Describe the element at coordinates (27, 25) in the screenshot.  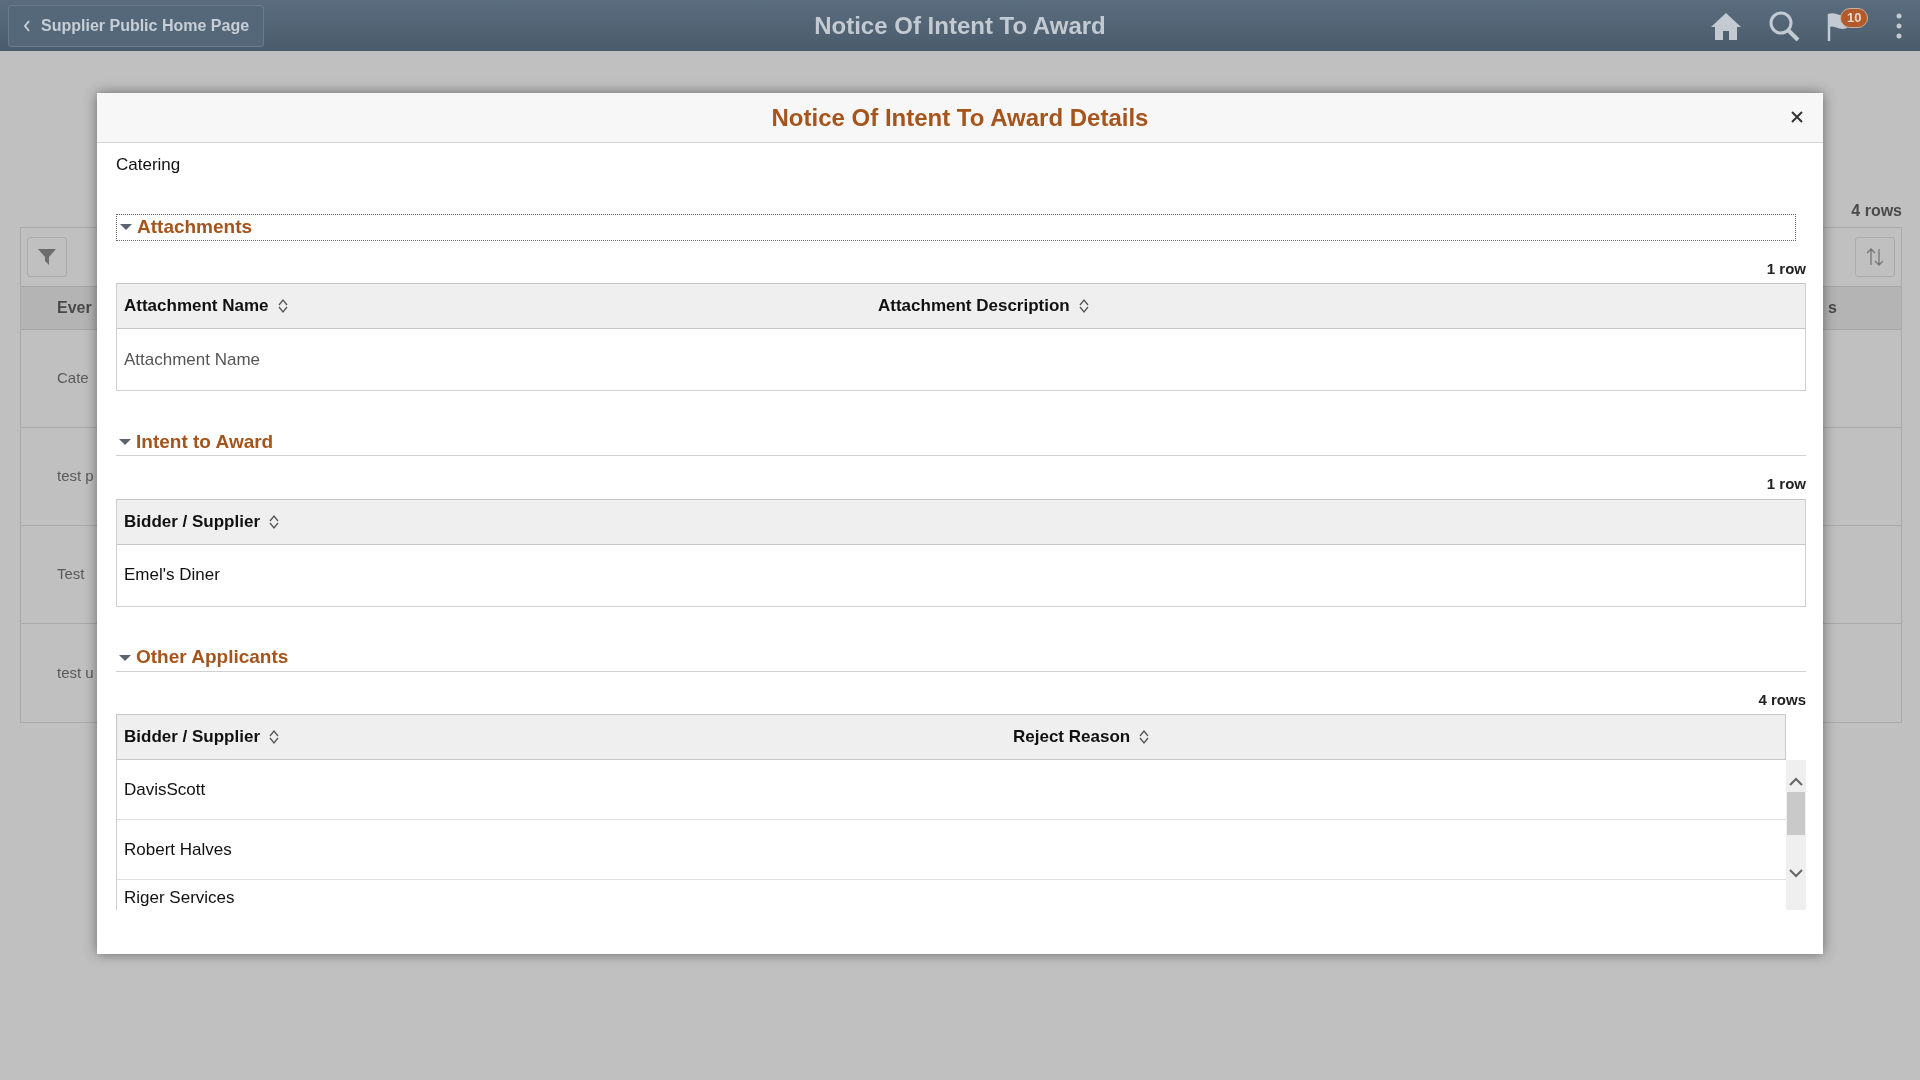
I see `chevron-left-icon` at that location.